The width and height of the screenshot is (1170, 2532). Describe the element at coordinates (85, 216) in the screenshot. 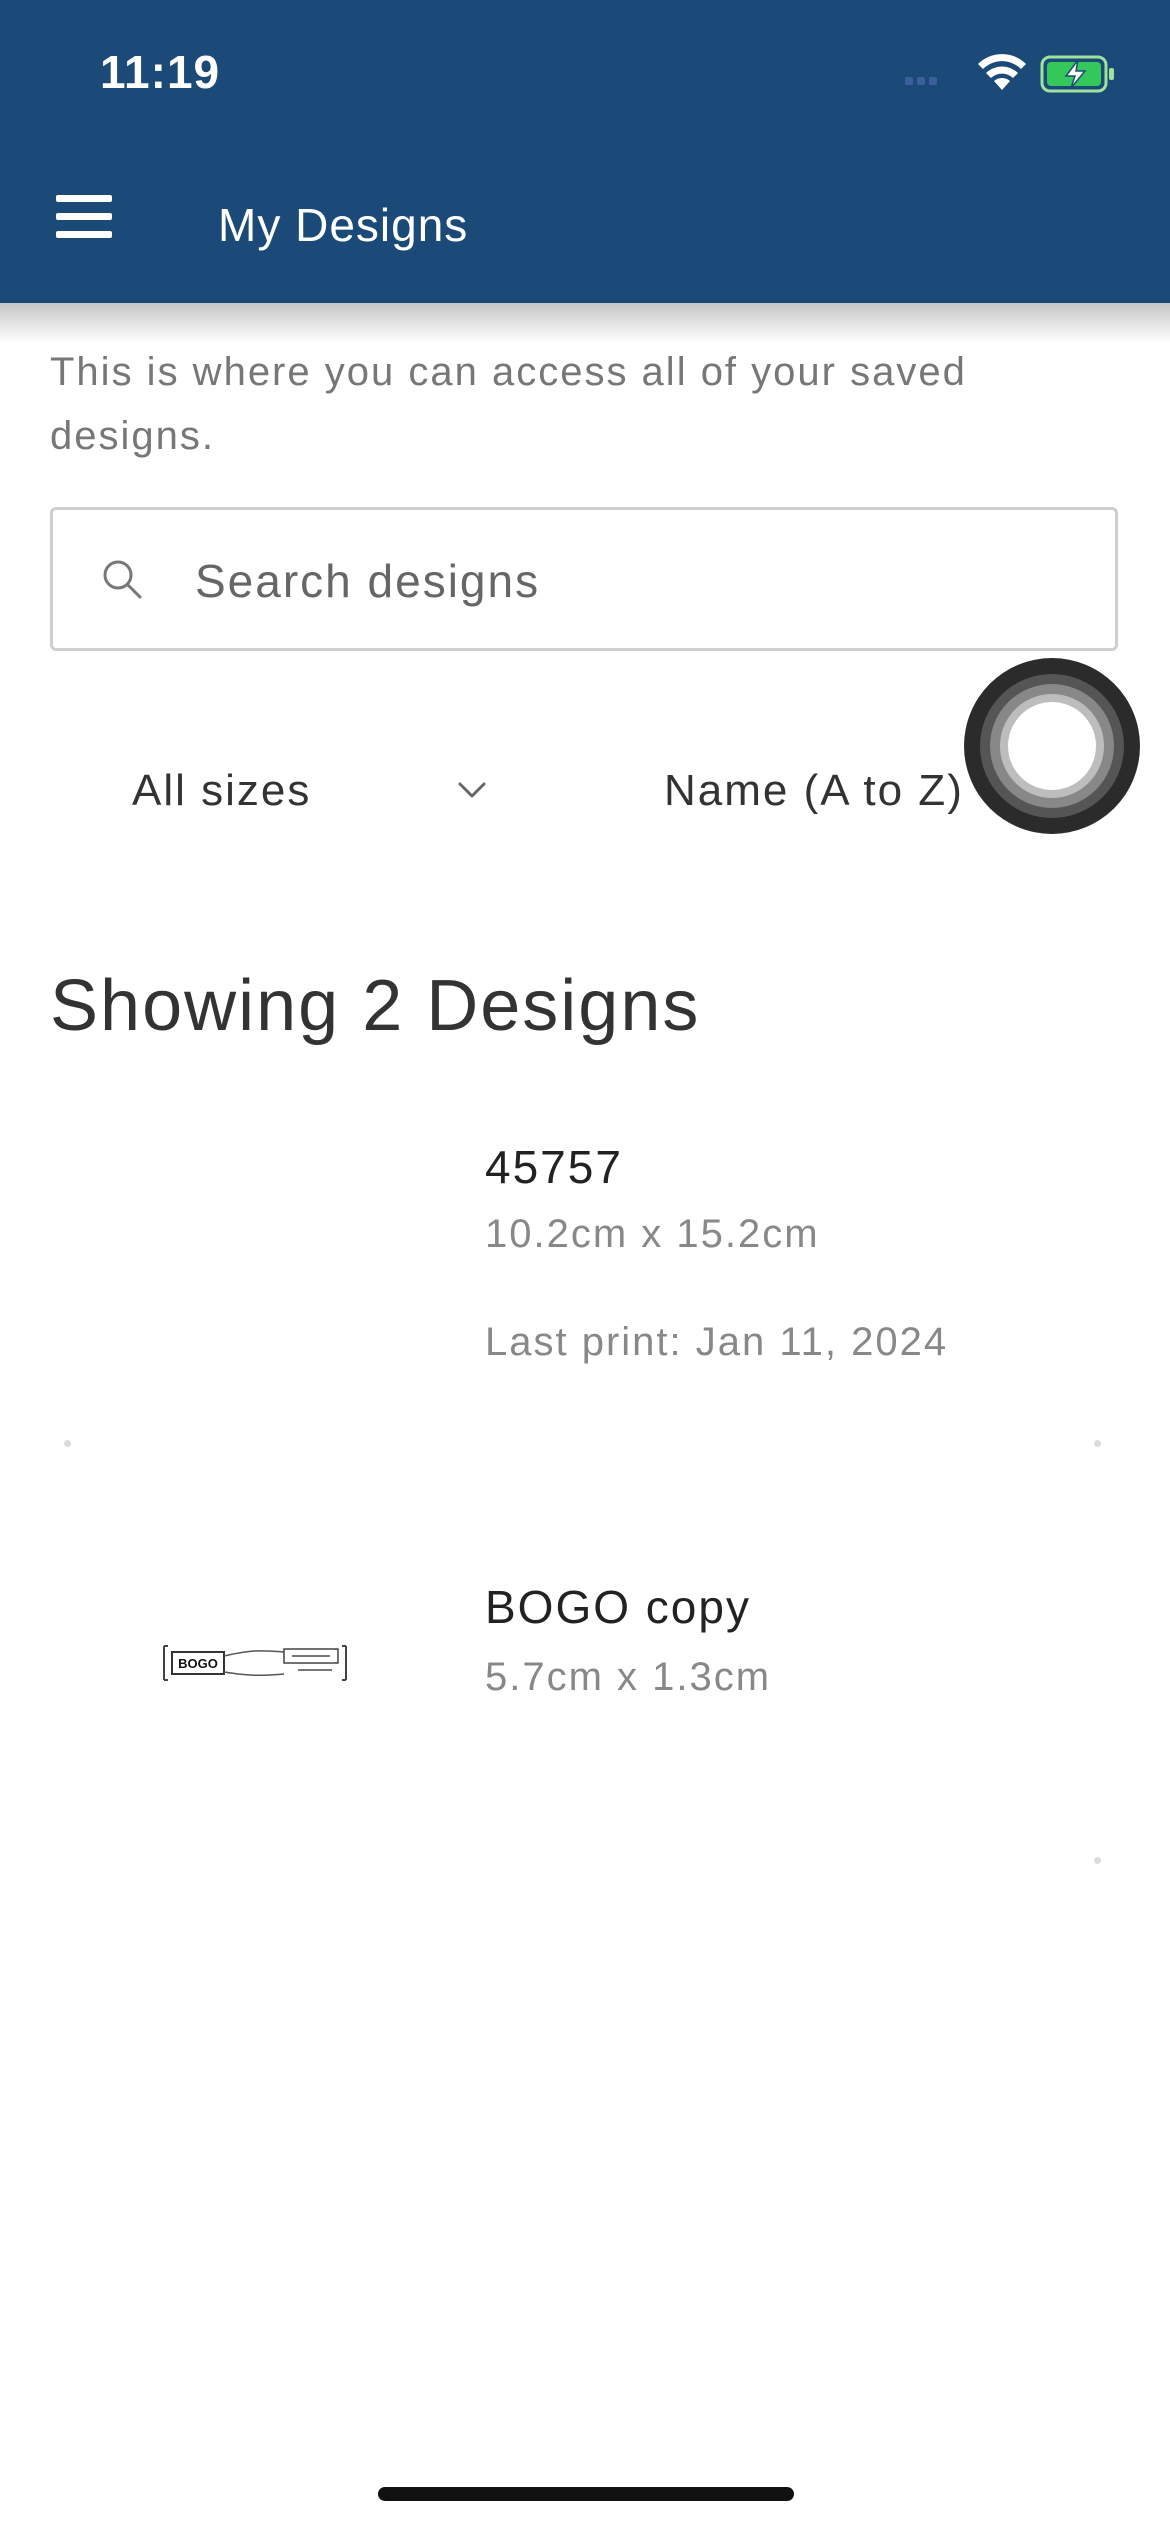

I see `menu-icon` at that location.